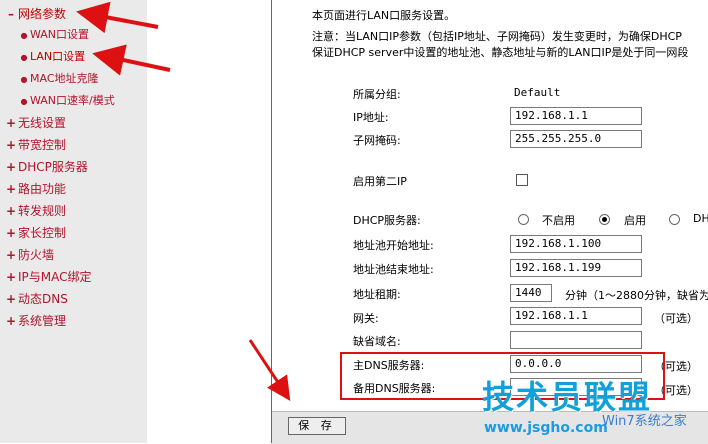 This screenshot has width=708, height=444. I want to click on arrow-to-save-button, so click(269, 370).